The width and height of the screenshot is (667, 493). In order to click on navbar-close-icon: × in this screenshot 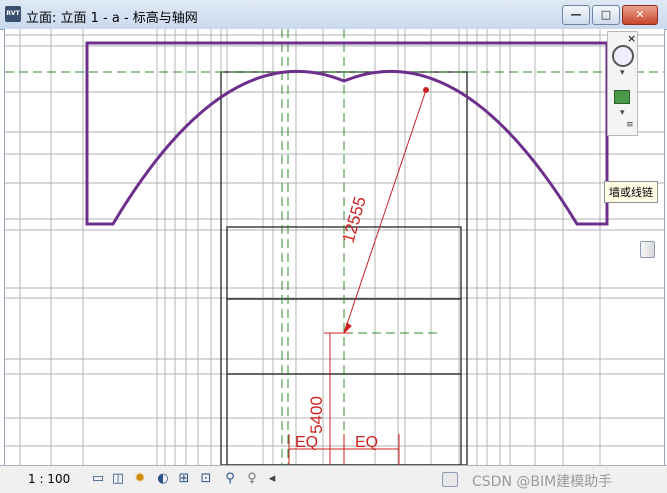, I will do `click(631, 38)`.